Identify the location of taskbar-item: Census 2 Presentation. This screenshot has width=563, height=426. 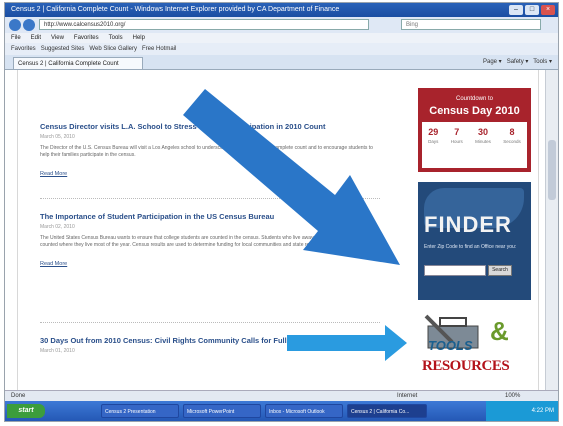
(140, 411).